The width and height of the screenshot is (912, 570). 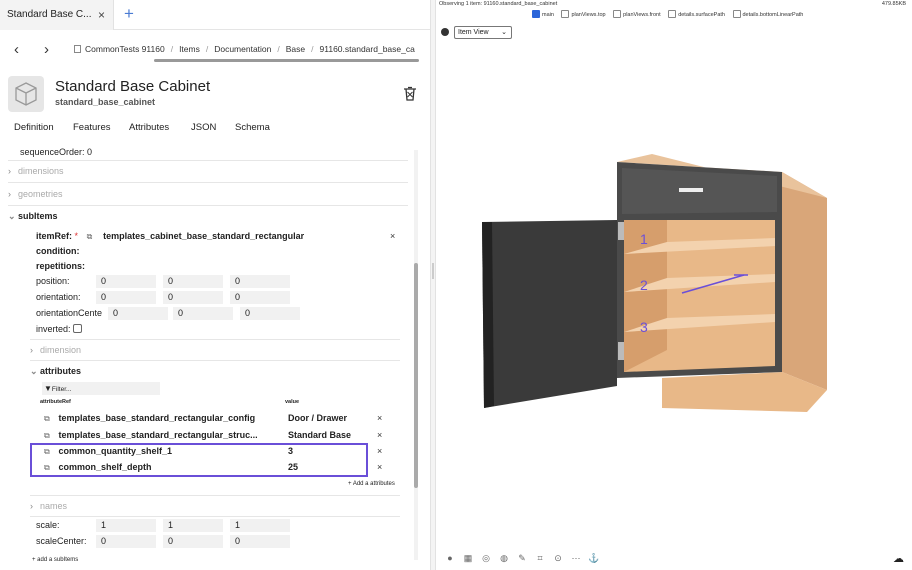 I want to click on orientation-center-z-input: 0, so click(x=270, y=313).